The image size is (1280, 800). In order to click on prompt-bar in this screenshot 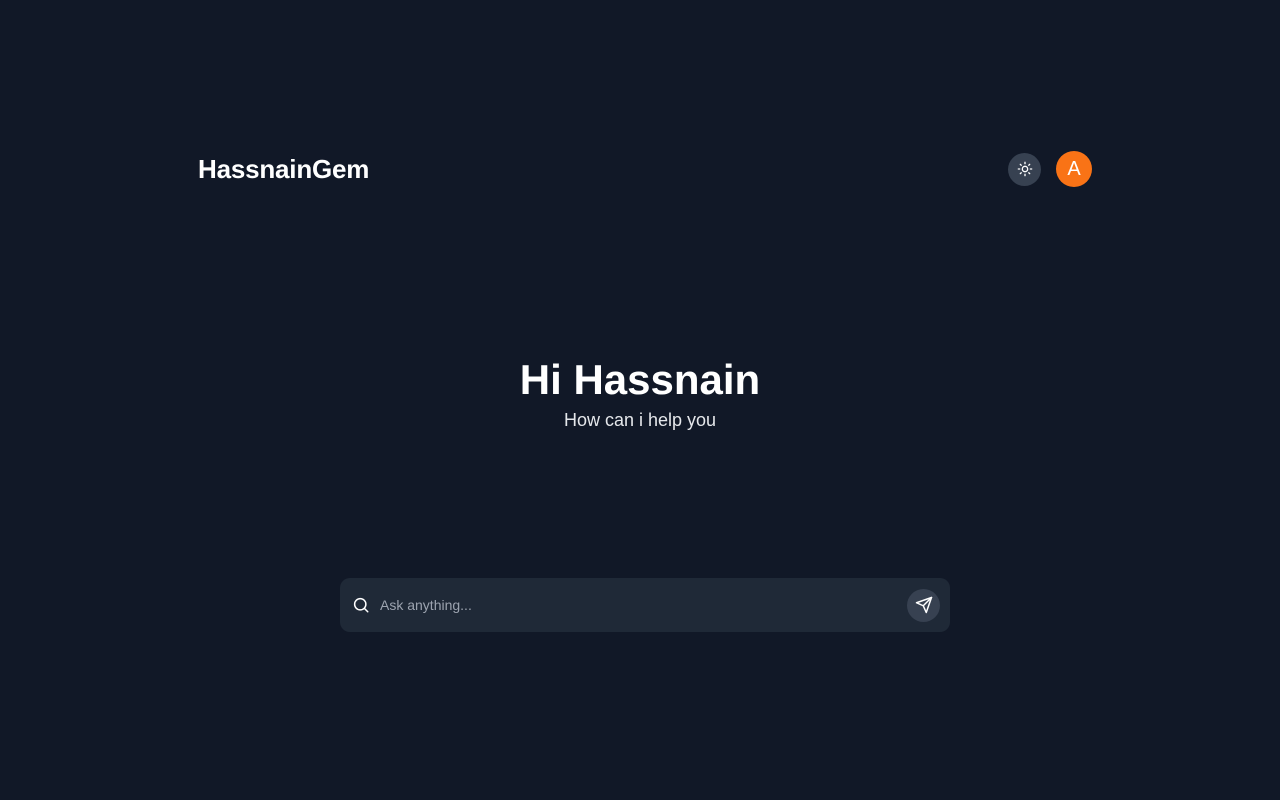, I will do `click(645, 605)`.